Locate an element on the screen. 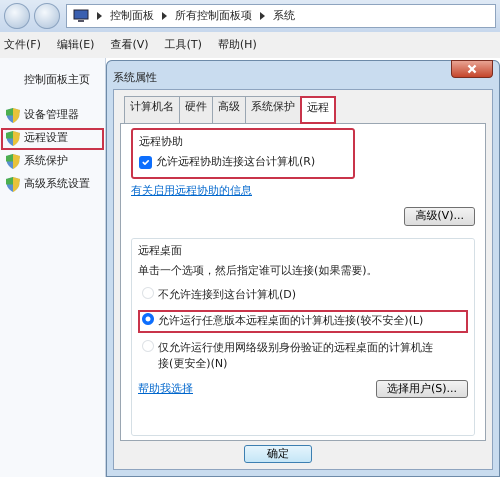 Image resolution: width=500 pixels, height=477 pixels. breadcrumb-item: 系统 is located at coordinates (284, 16).